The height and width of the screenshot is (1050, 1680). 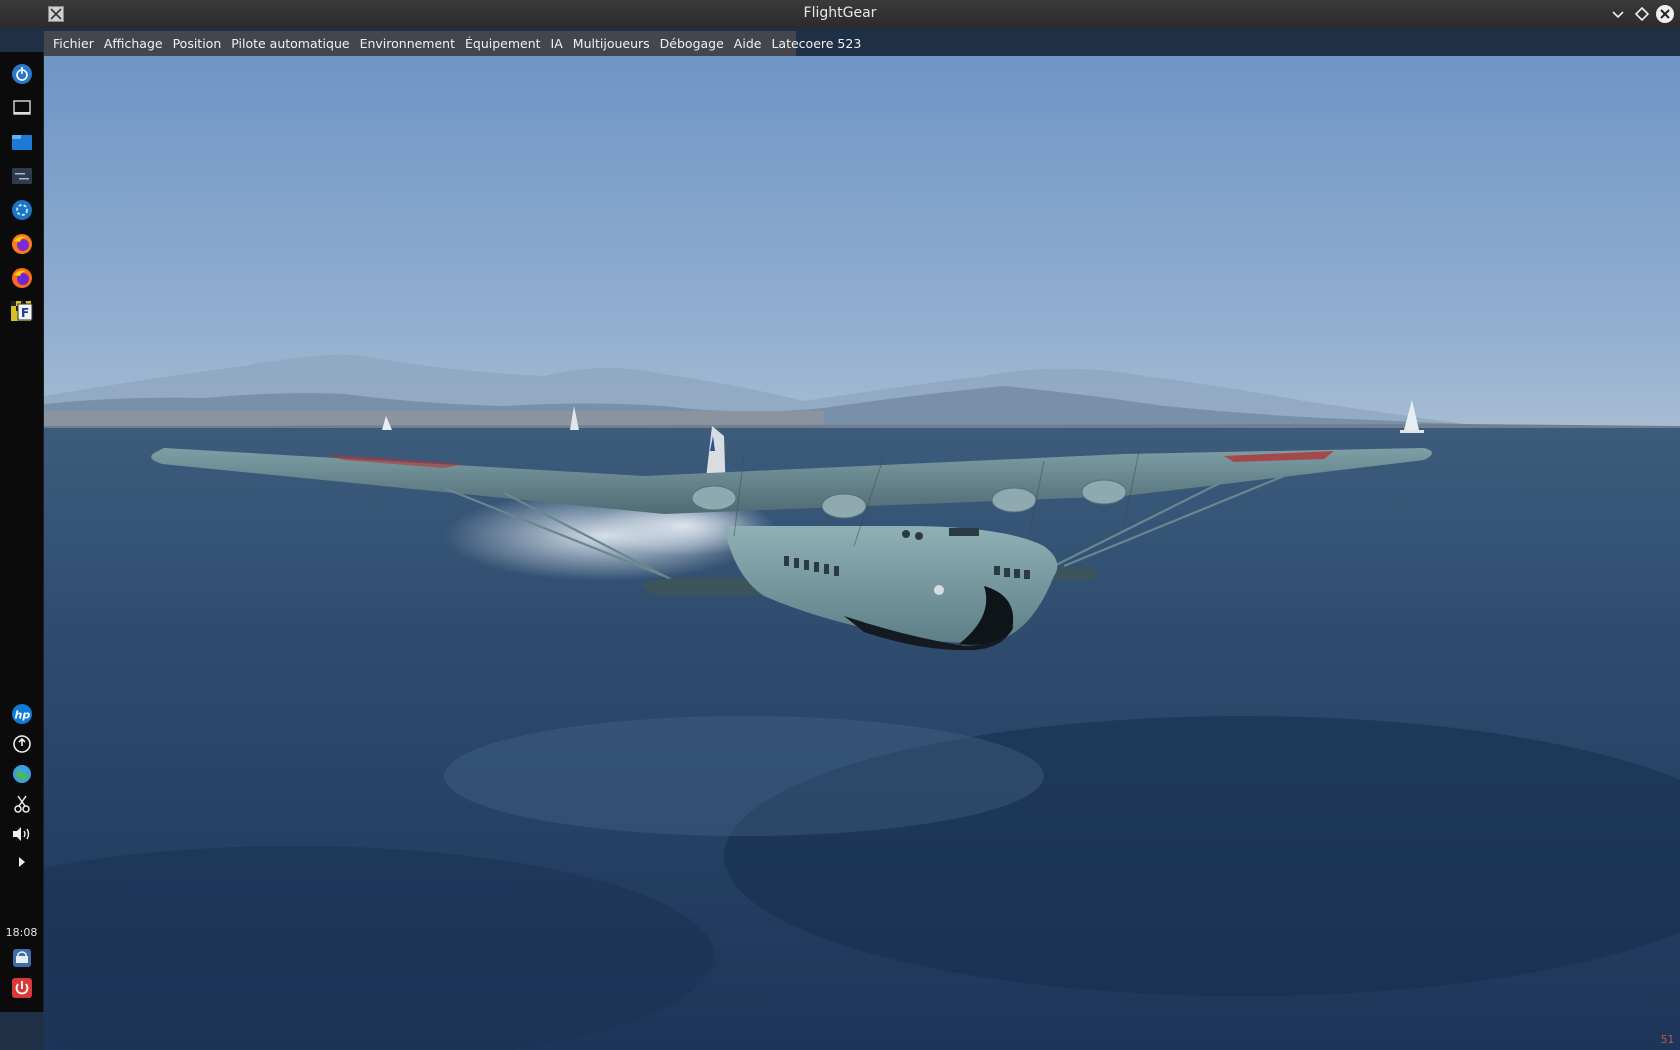 I want to click on shoreline-town, so click(x=434, y=419).